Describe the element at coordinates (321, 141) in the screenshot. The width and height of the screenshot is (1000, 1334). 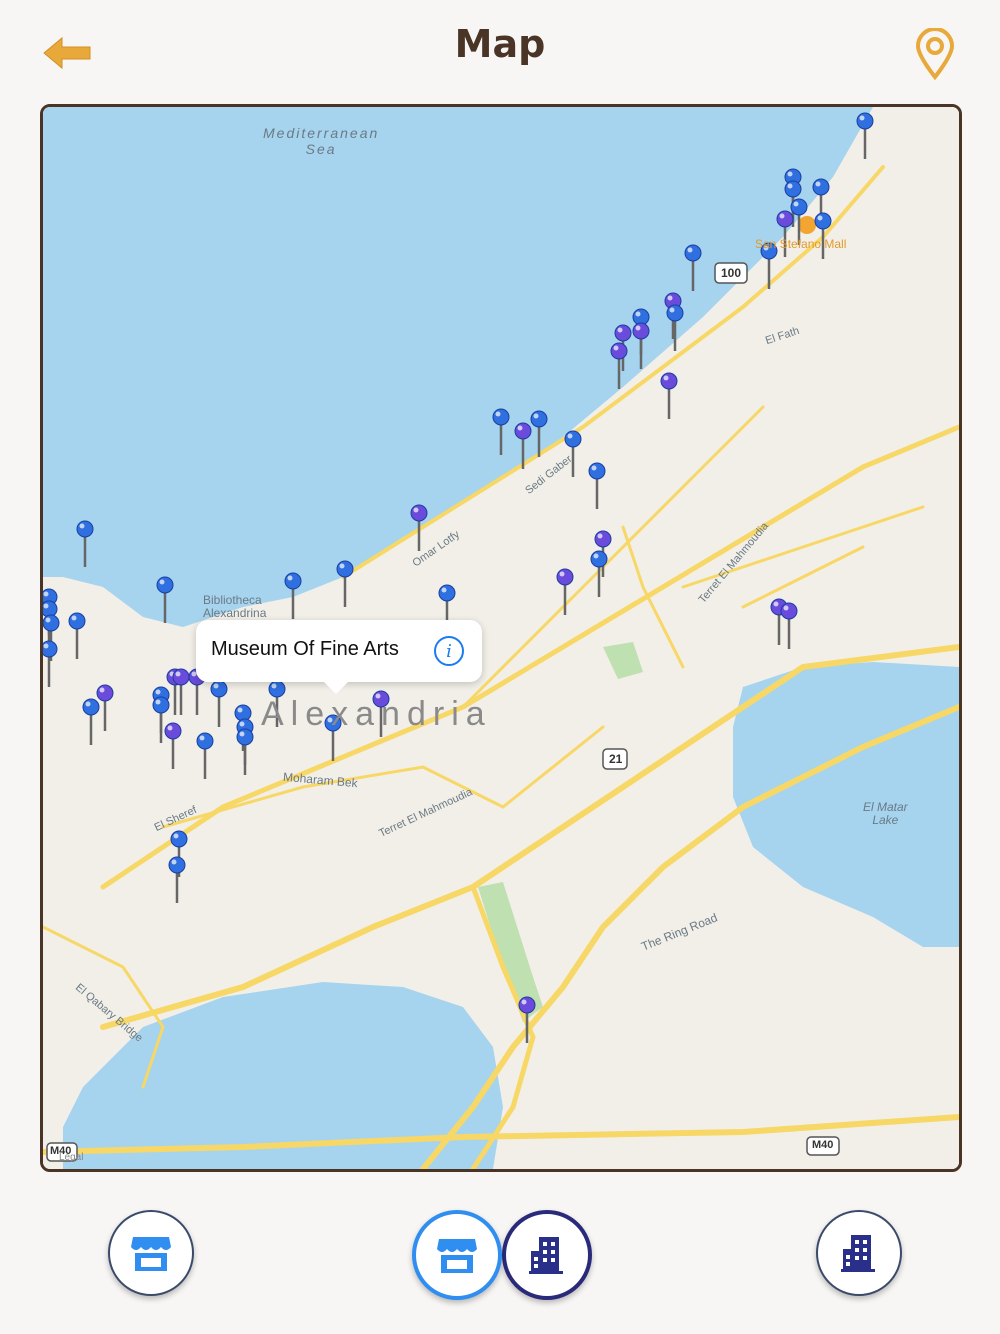
I see `sea-label: Mediterranean Sea` at that location.